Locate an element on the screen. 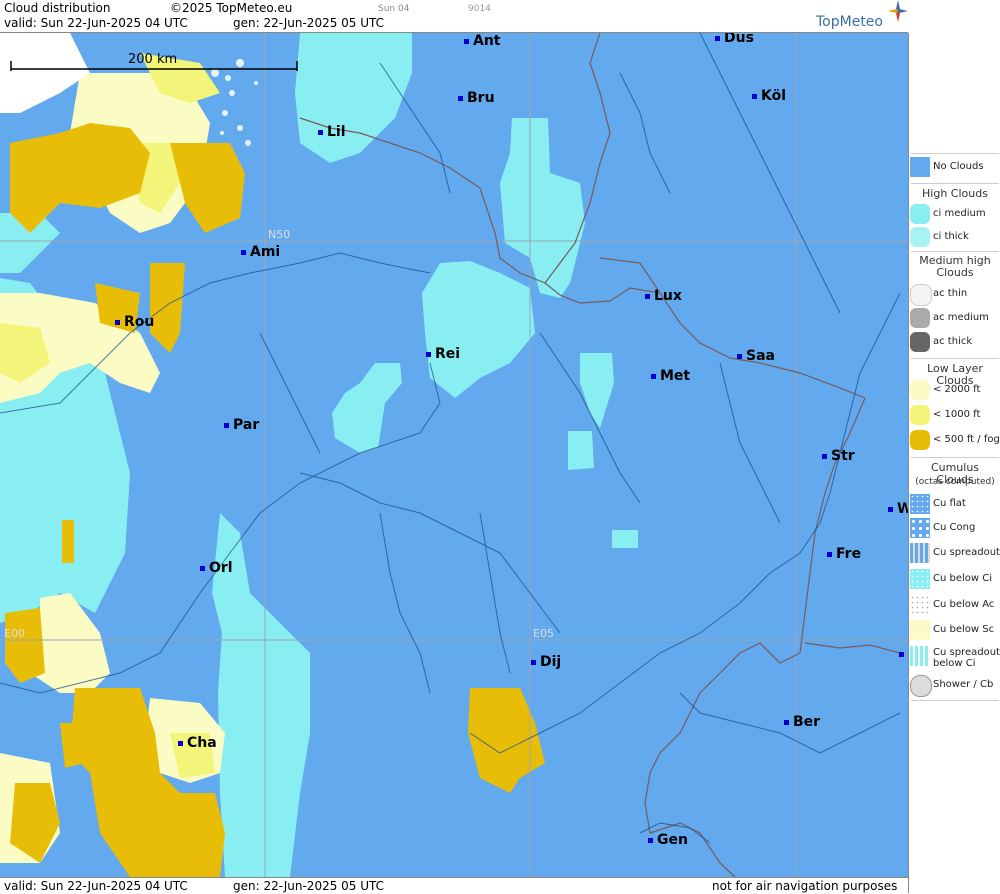 The image size is (1000, 894). city-label: Lil is located at coordinates (336, 132).